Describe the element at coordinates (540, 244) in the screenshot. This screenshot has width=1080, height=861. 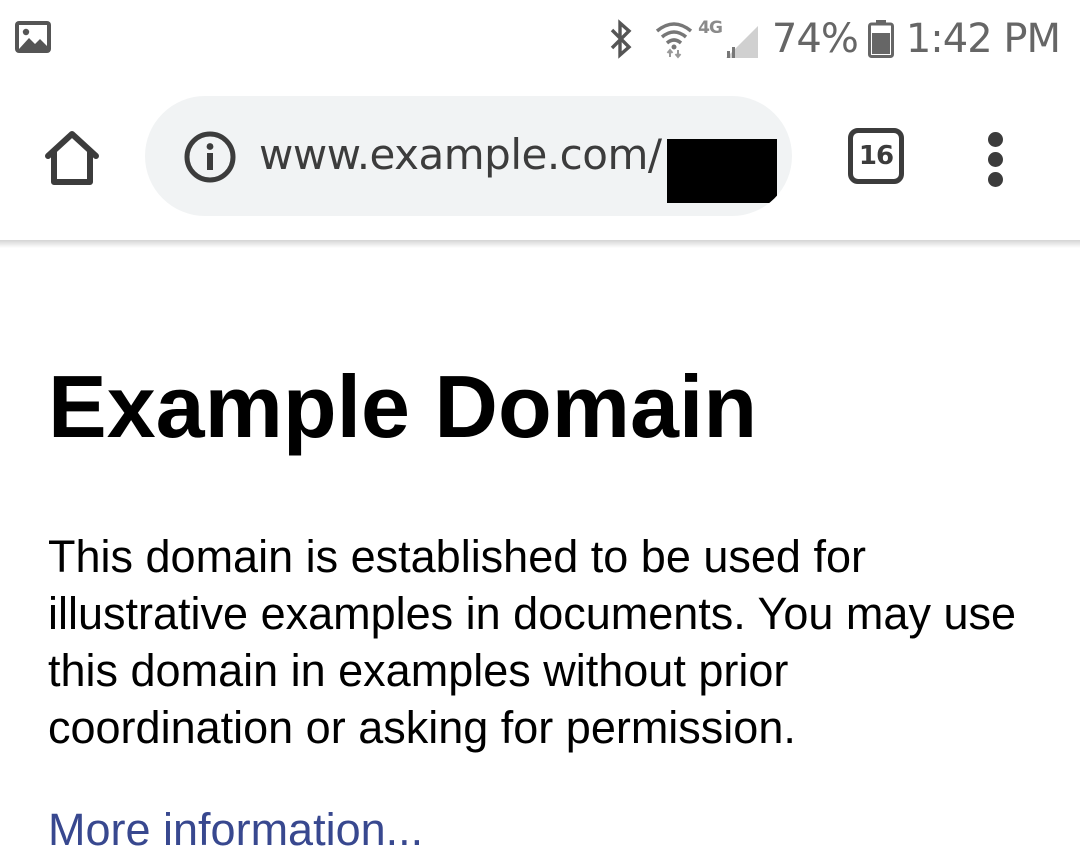
I see `toolbar-shadow` at that location.